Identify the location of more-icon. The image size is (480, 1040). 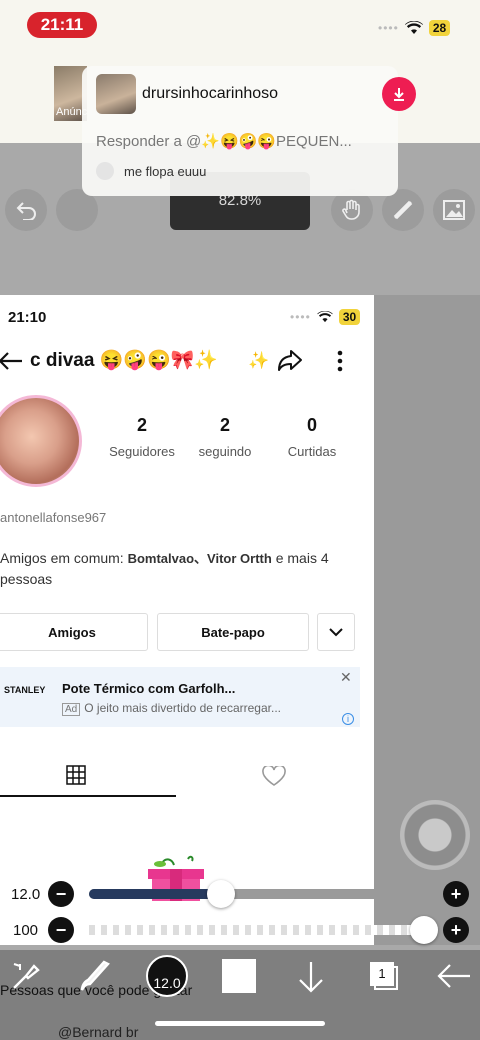
(340, 361).